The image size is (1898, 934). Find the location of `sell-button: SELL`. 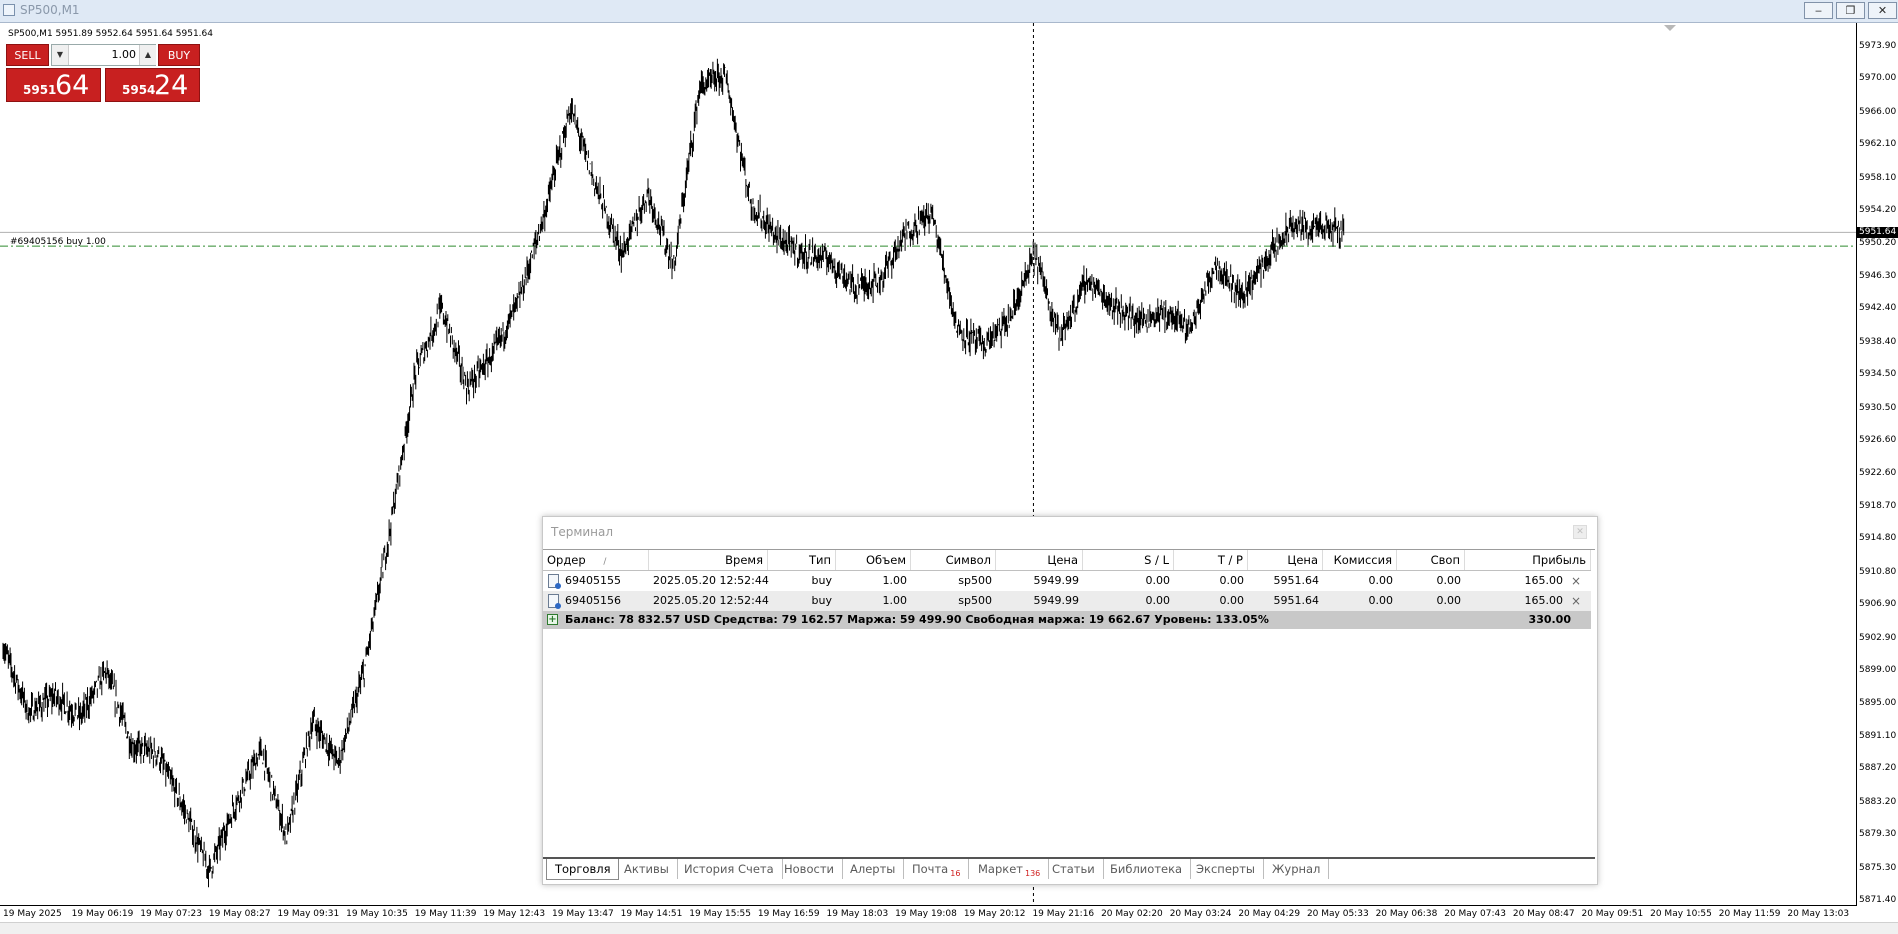

sell-button: SELL is located at coordinates (27, 55).